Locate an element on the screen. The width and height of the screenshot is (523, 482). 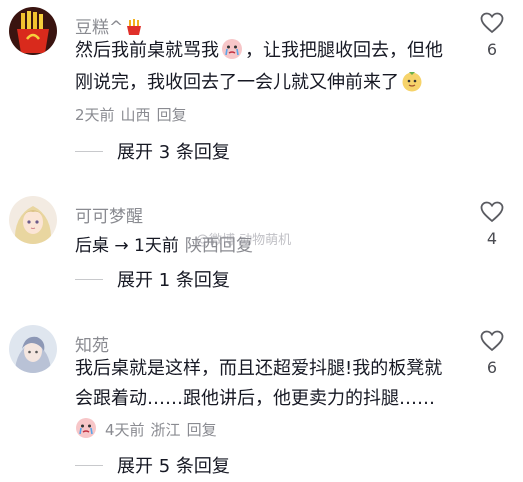
fries-avatar-icon is located at coordinates (33, 31).